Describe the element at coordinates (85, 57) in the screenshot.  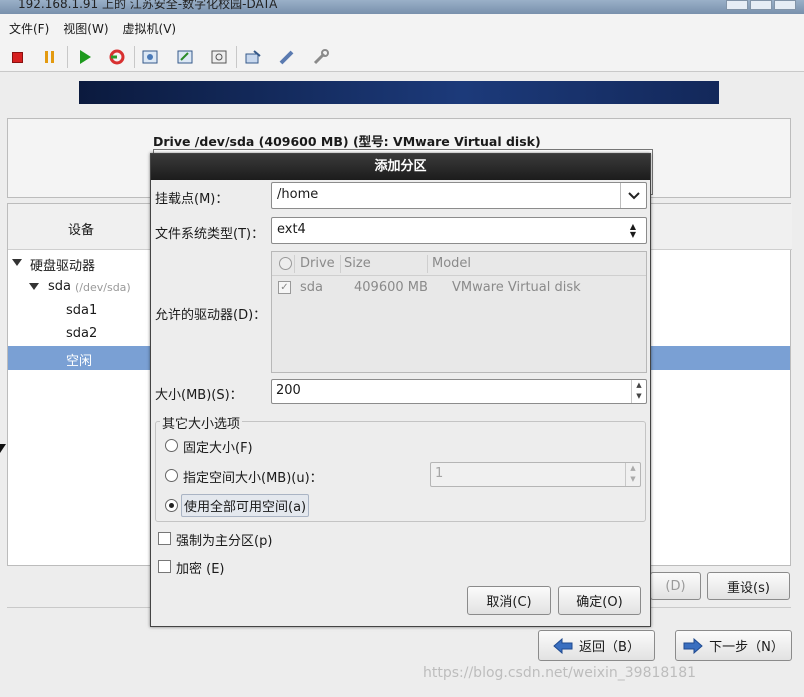
I see `play-icon` at that location.